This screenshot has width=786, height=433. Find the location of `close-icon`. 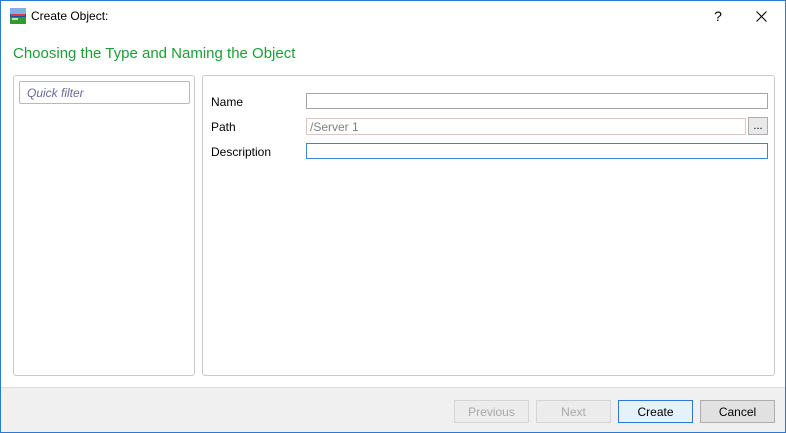

close-icon is located at coordinates (761, 16).